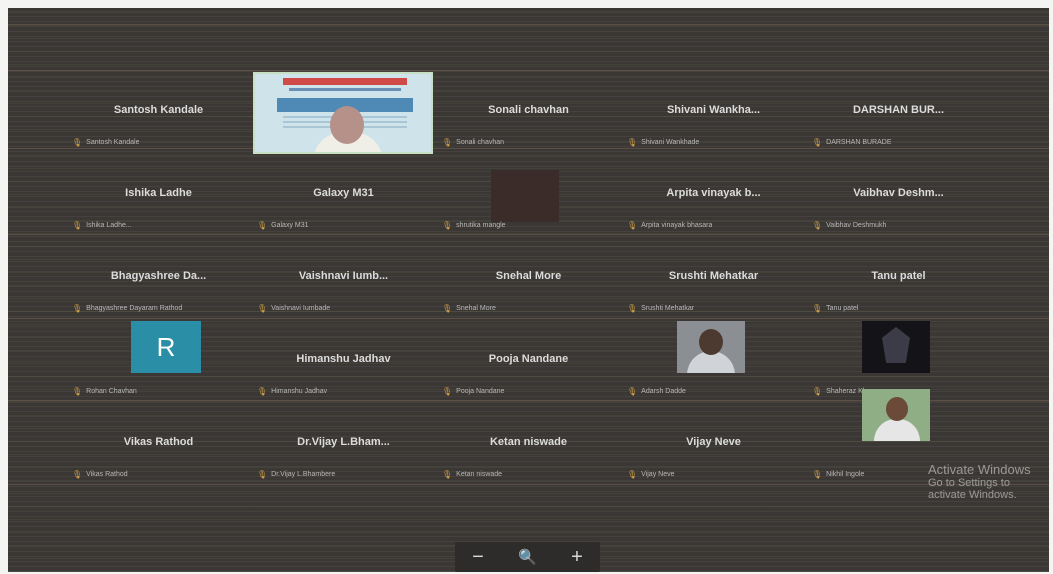 This screenshot has height=574, width=1053. What do you see at coordinates (528, 196) in the screenshot?
I see `participant-tile: 🎙 shrutika mangle` at bounding box center [528, 196].